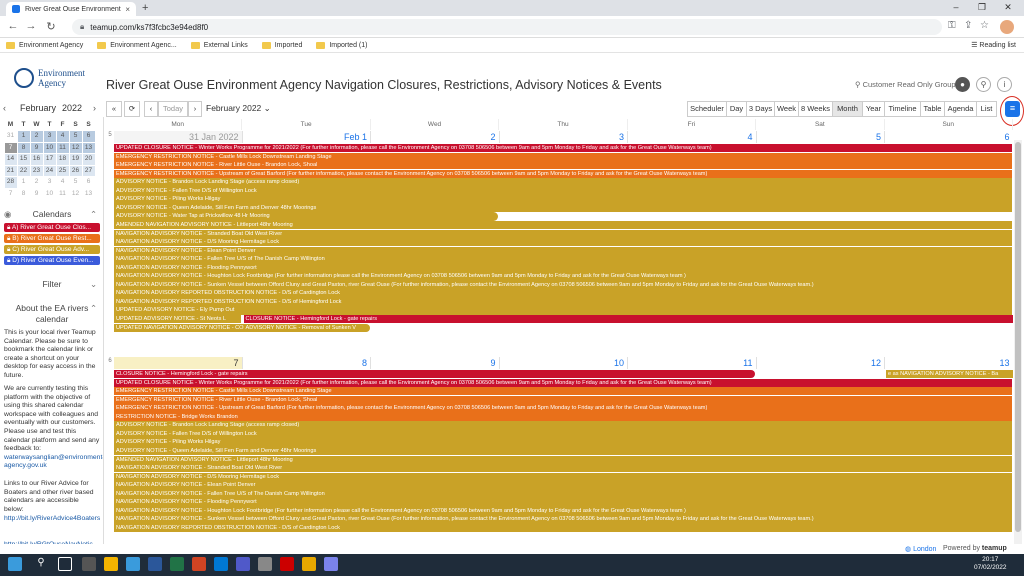  What do you see at coordinates (13, 26) in the screenshot?
I see `back-arrow-icon: ←` at bounding box center [13, 26].